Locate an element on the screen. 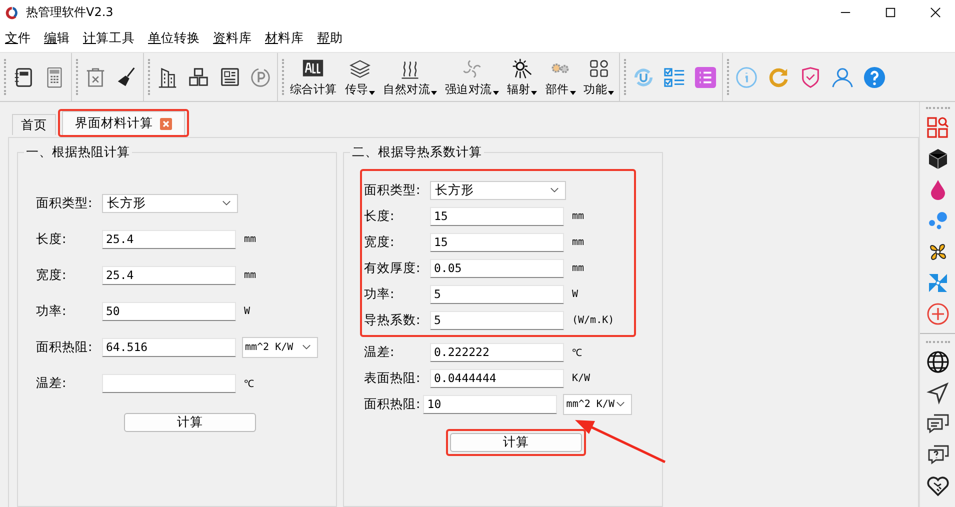 The width and height of the screenshot is (955, 507). window-title: 热管理软件V2.3 is located at coordinates (70, 12).